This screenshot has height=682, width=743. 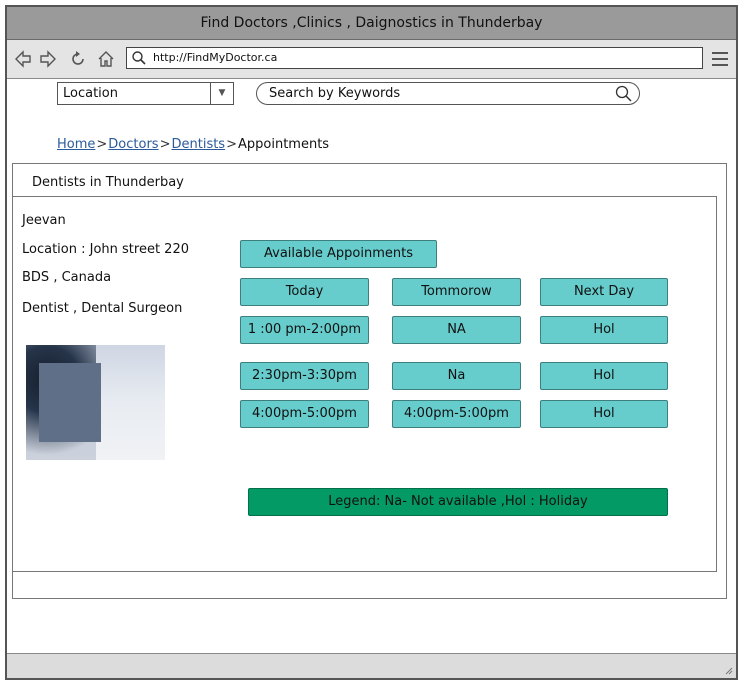 What do you see at coordinates (67, 277) in the screenshot?
I see `doctor-degree: BDS , Canada` at bounding box center [67, 277].